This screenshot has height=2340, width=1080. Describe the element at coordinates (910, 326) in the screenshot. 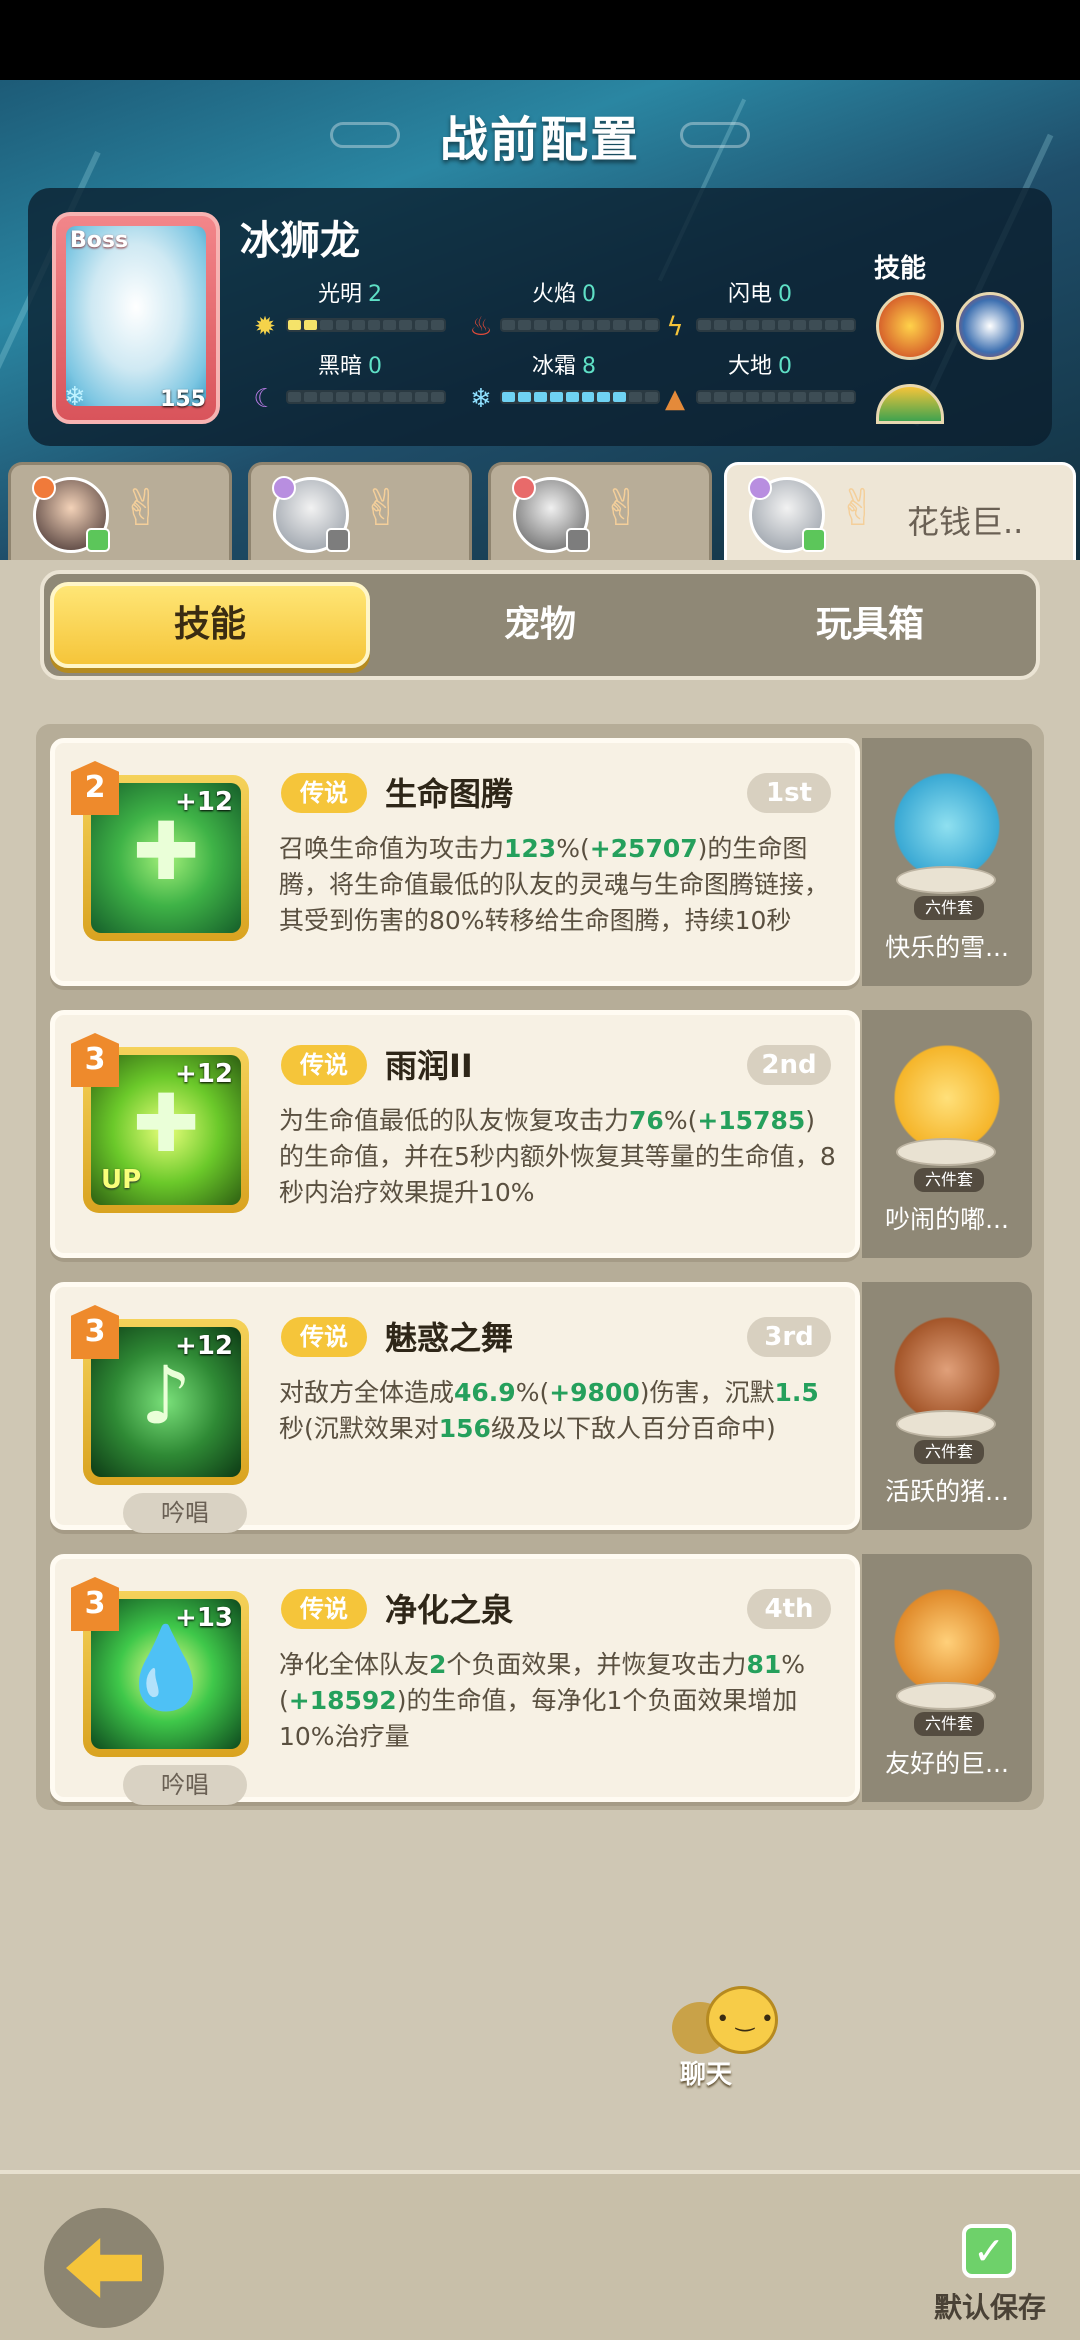

I see `boss-skill-fire-icon` at that location.